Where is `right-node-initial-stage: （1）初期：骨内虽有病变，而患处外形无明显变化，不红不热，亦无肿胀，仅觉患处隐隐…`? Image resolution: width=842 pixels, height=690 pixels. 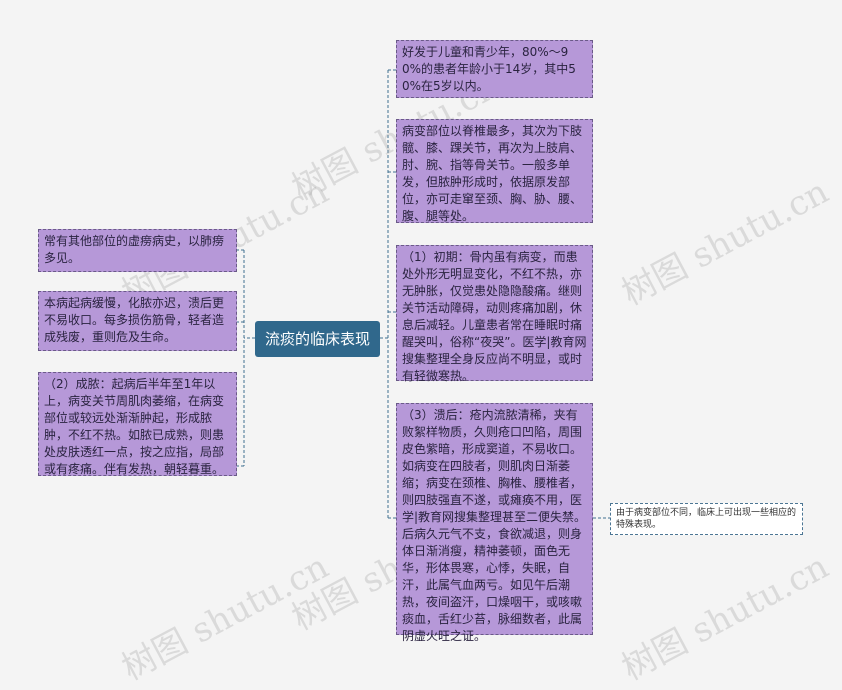
right-node-initial-stage: （1）初期：骨内虽有病变，而患处外形无明显变化，不红不热，亦无肿胀，仅觉患处隐隐… is located at coordinates (494, 314).